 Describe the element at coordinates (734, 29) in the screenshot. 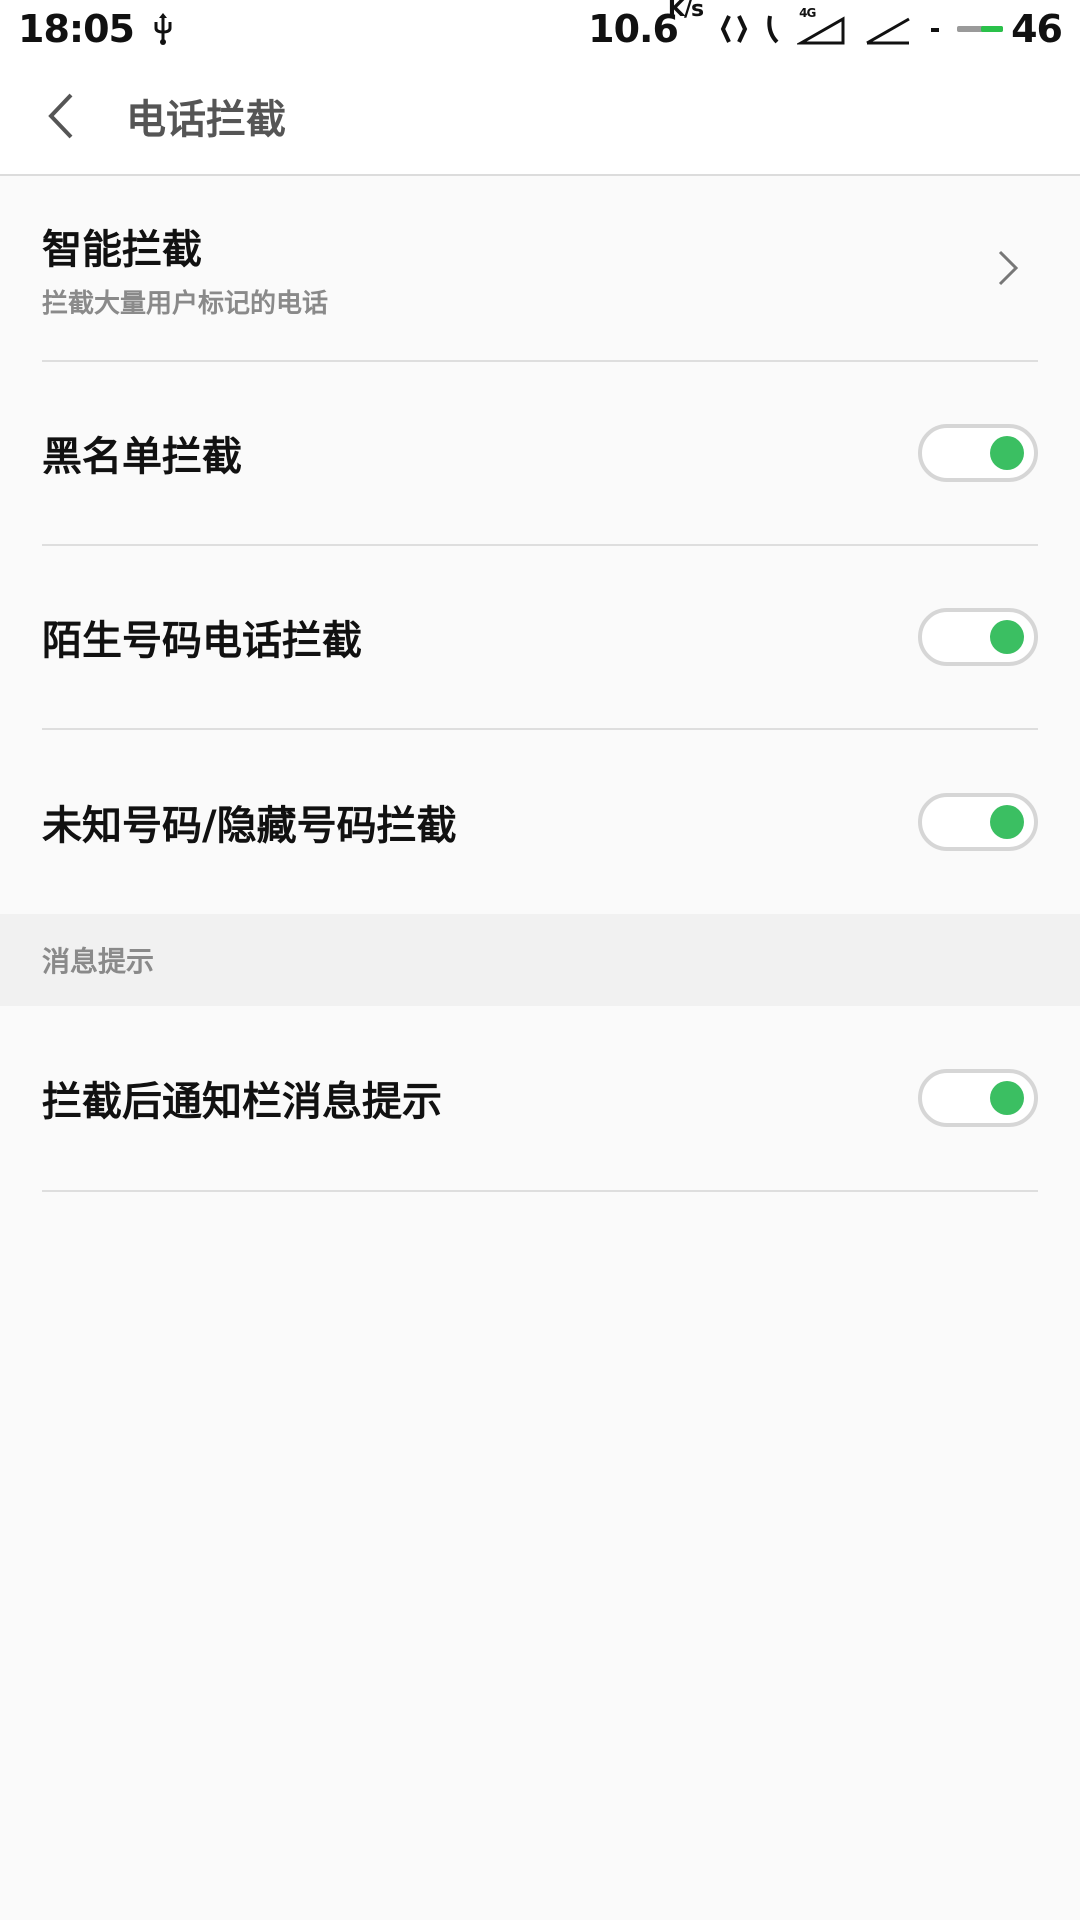

I see `data-transfer-icon` at that location.